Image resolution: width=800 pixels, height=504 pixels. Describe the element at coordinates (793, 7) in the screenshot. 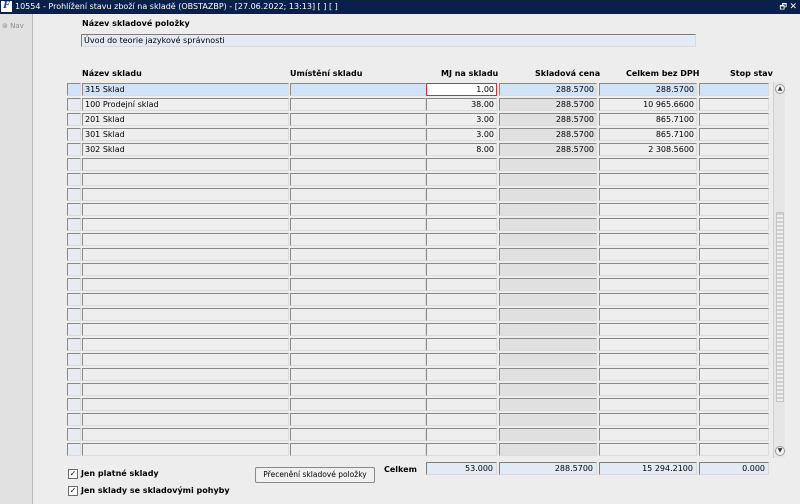

I see `close-window-button: ✕` at that location.